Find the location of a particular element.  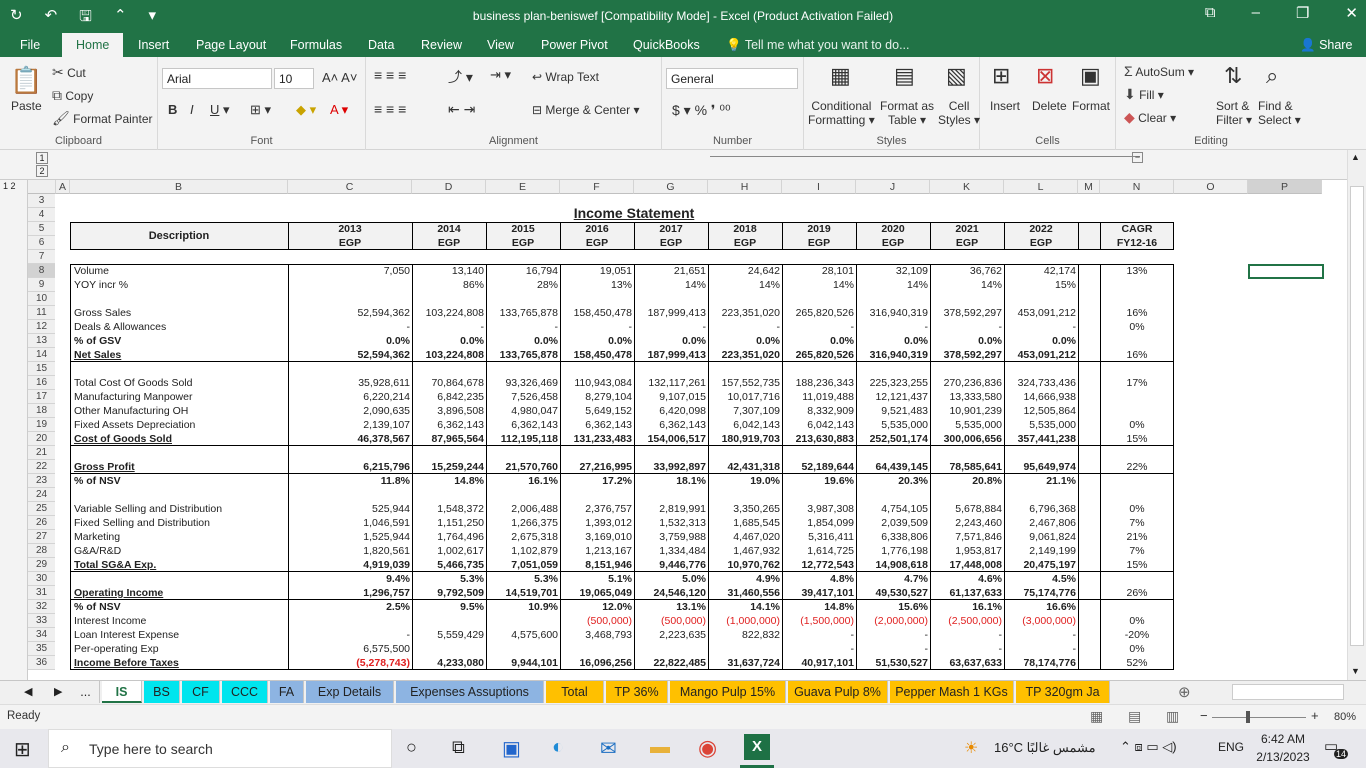

value-cell: 14,666,938 is located at coordinates (1041, 397).